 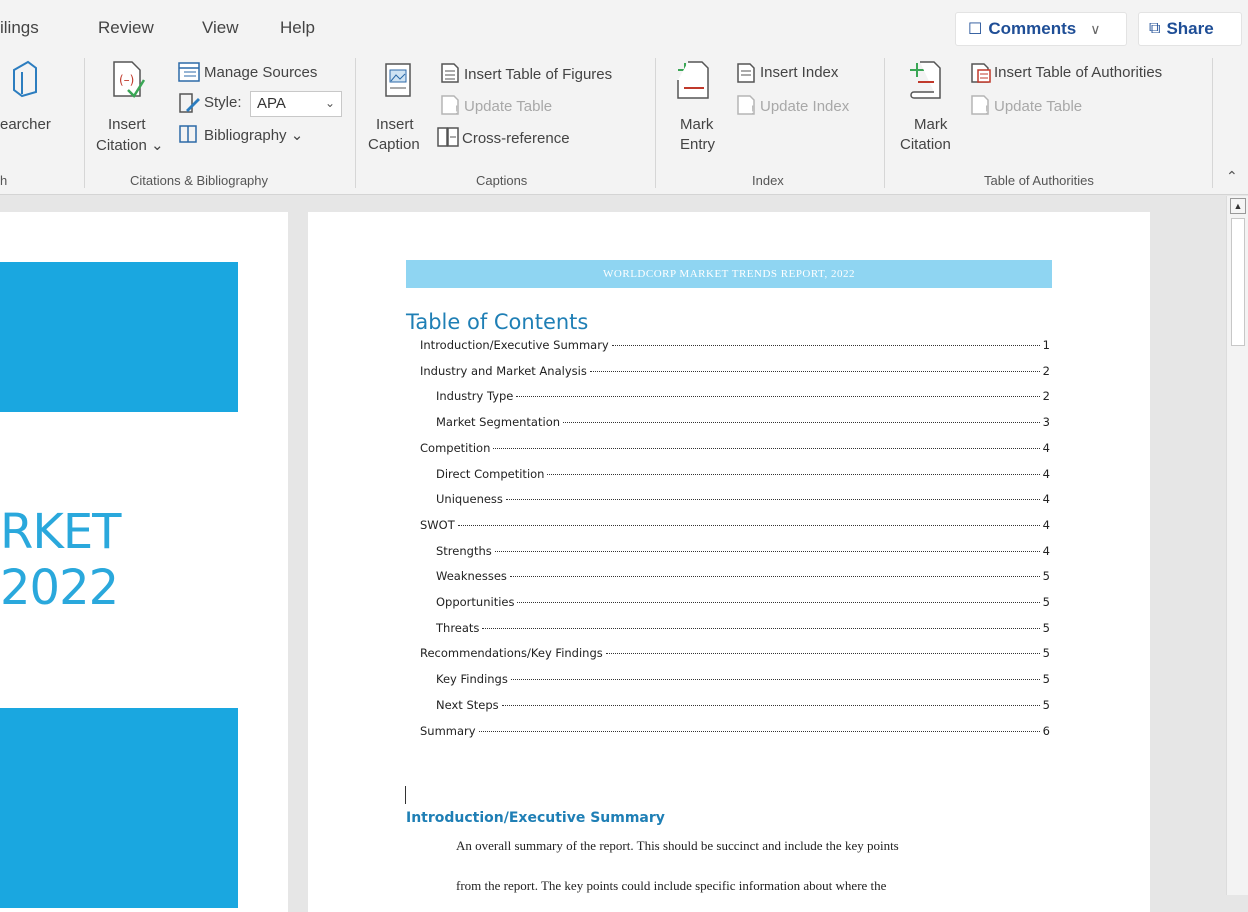 What do you see at coordinates (458, 627) in the screenshot?
I see `toc-entry-label: Threats` at bounding box center [458, 627].